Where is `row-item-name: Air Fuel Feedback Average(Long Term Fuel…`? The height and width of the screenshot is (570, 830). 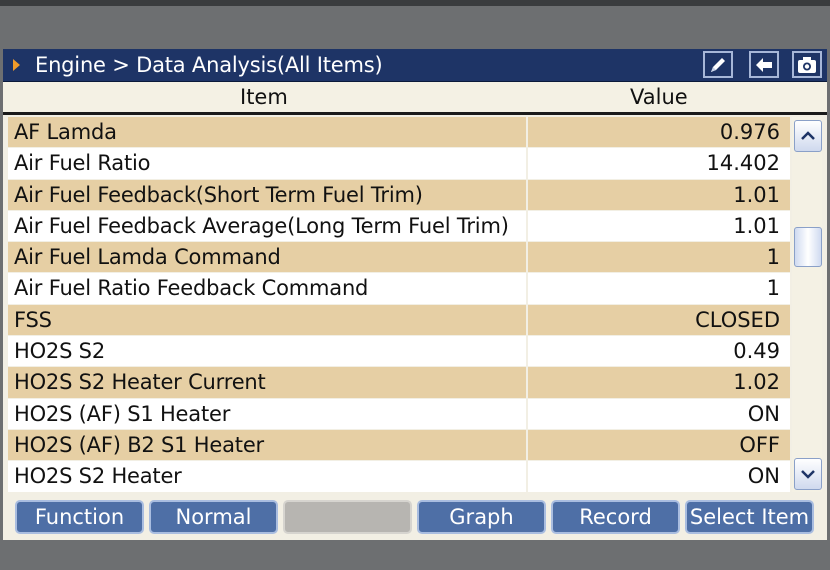
row-item-name: Air Fuel Feedback Average(Long Term Fuel… is located at coordinates (261, 225).